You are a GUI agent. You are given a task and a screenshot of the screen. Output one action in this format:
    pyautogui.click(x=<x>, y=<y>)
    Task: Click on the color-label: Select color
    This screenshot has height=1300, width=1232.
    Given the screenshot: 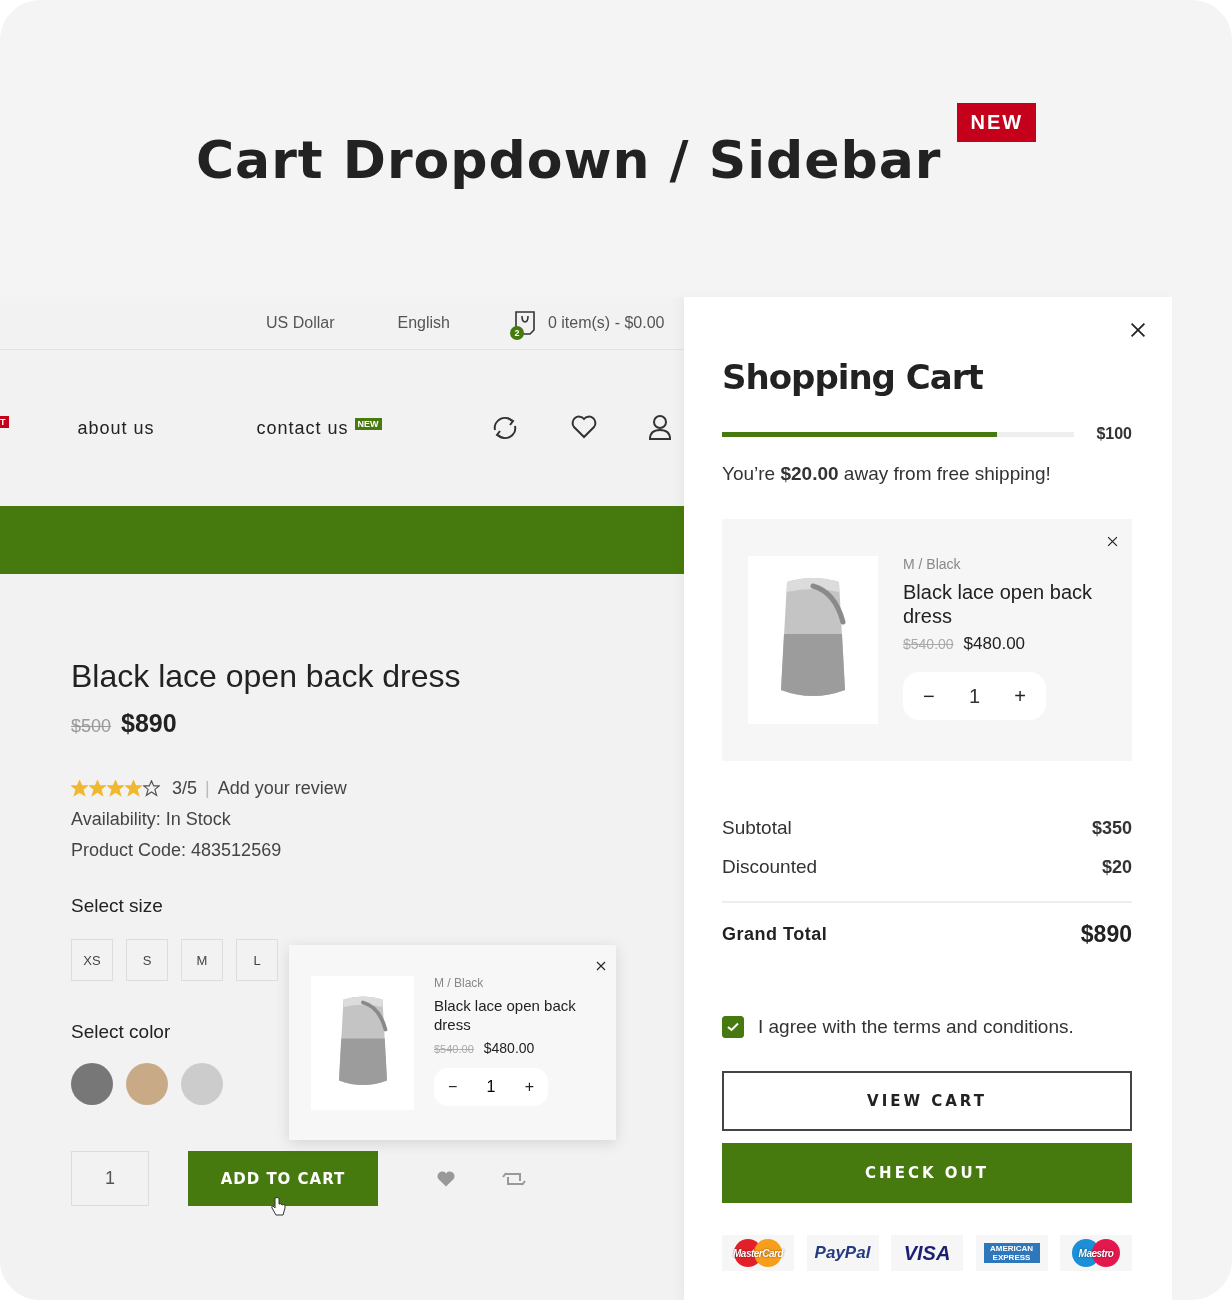 What is the action you would take?
    pyautogui.click(x=121, y=1032)
    